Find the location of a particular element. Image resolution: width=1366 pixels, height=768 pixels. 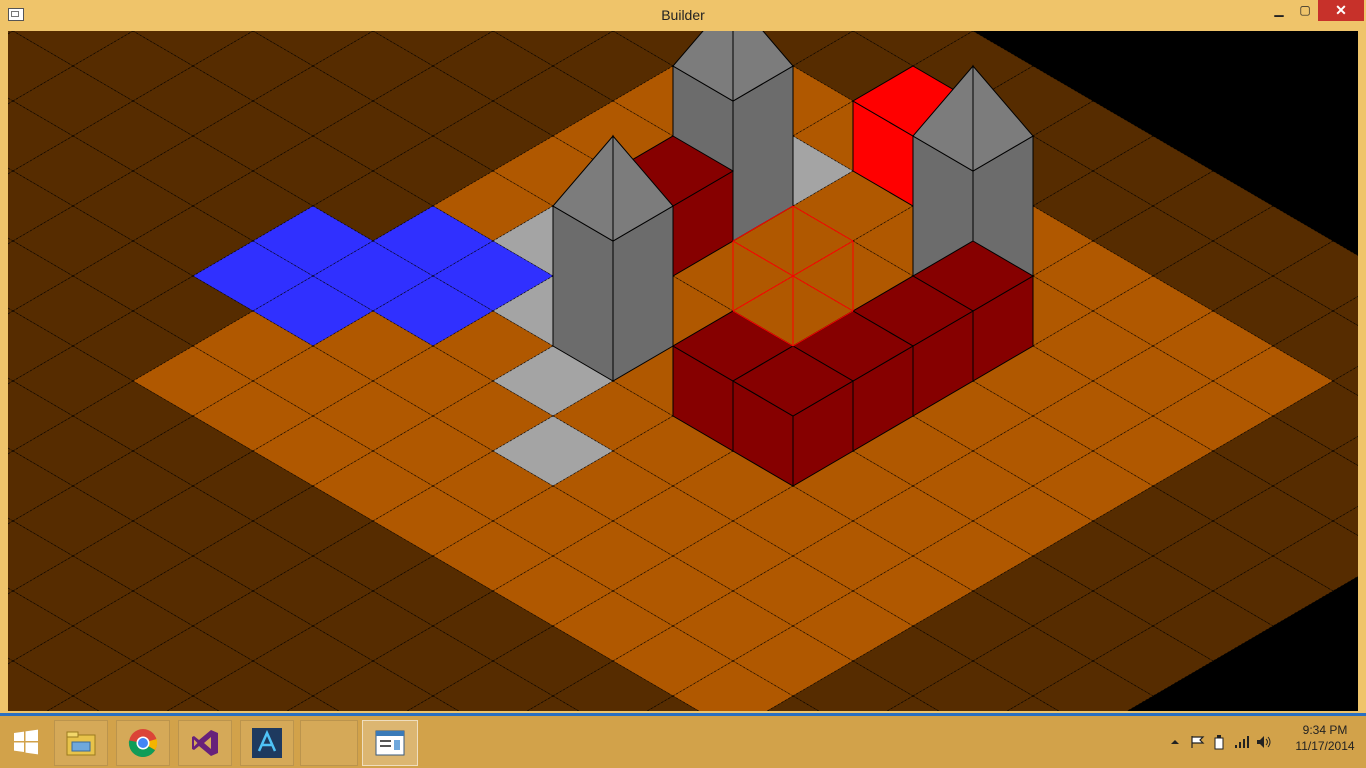

taskbar-file-explorer is located at coordinates (81, 743).